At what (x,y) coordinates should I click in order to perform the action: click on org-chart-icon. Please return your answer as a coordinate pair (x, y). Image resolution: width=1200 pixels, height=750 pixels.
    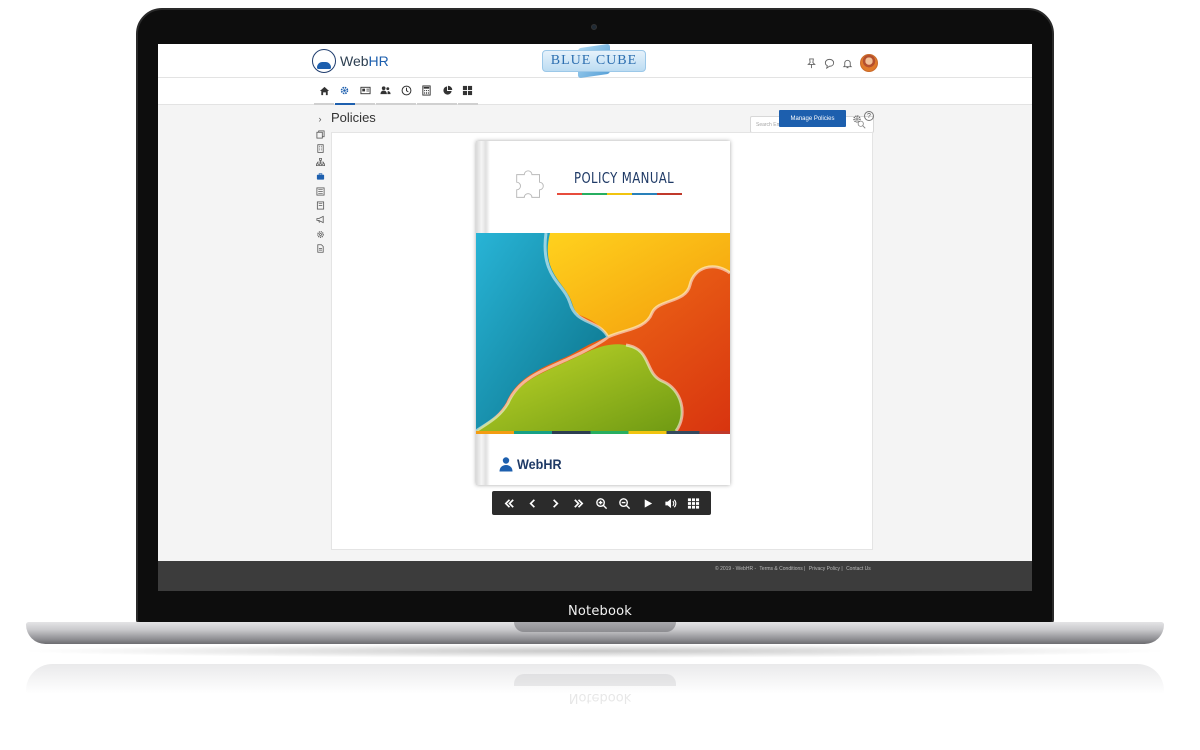
    Looking at the image, I should click on (320, 163).